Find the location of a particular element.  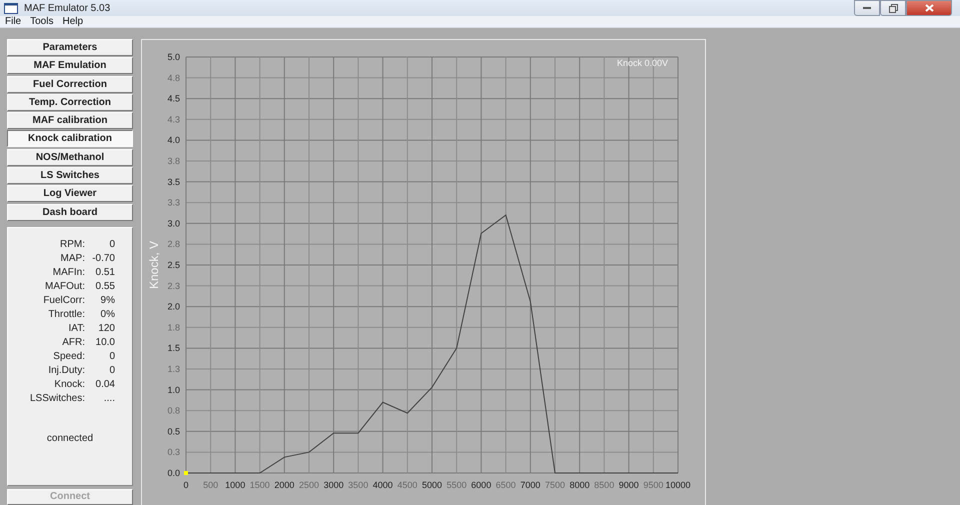

y-tick-label: 5.0 is located at coordinates (173, 57).